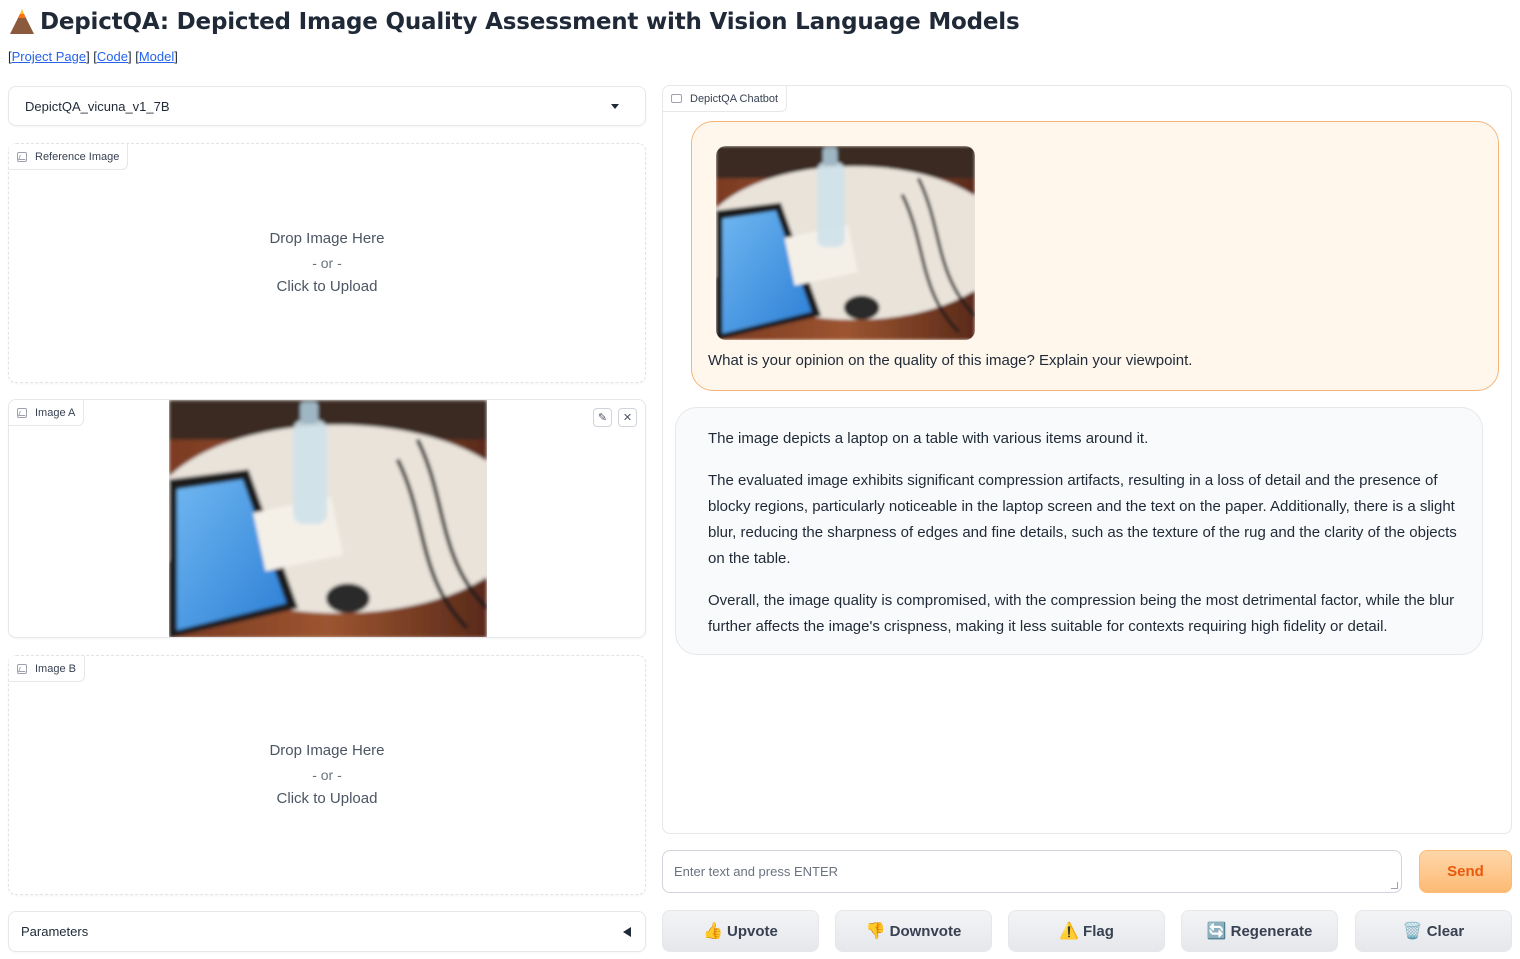 This screenshot has width=1520, height=959. Describe the element at coordinates (1271, 931) in the screenshot. I see `regenerate-label: Regenerate` at that location.